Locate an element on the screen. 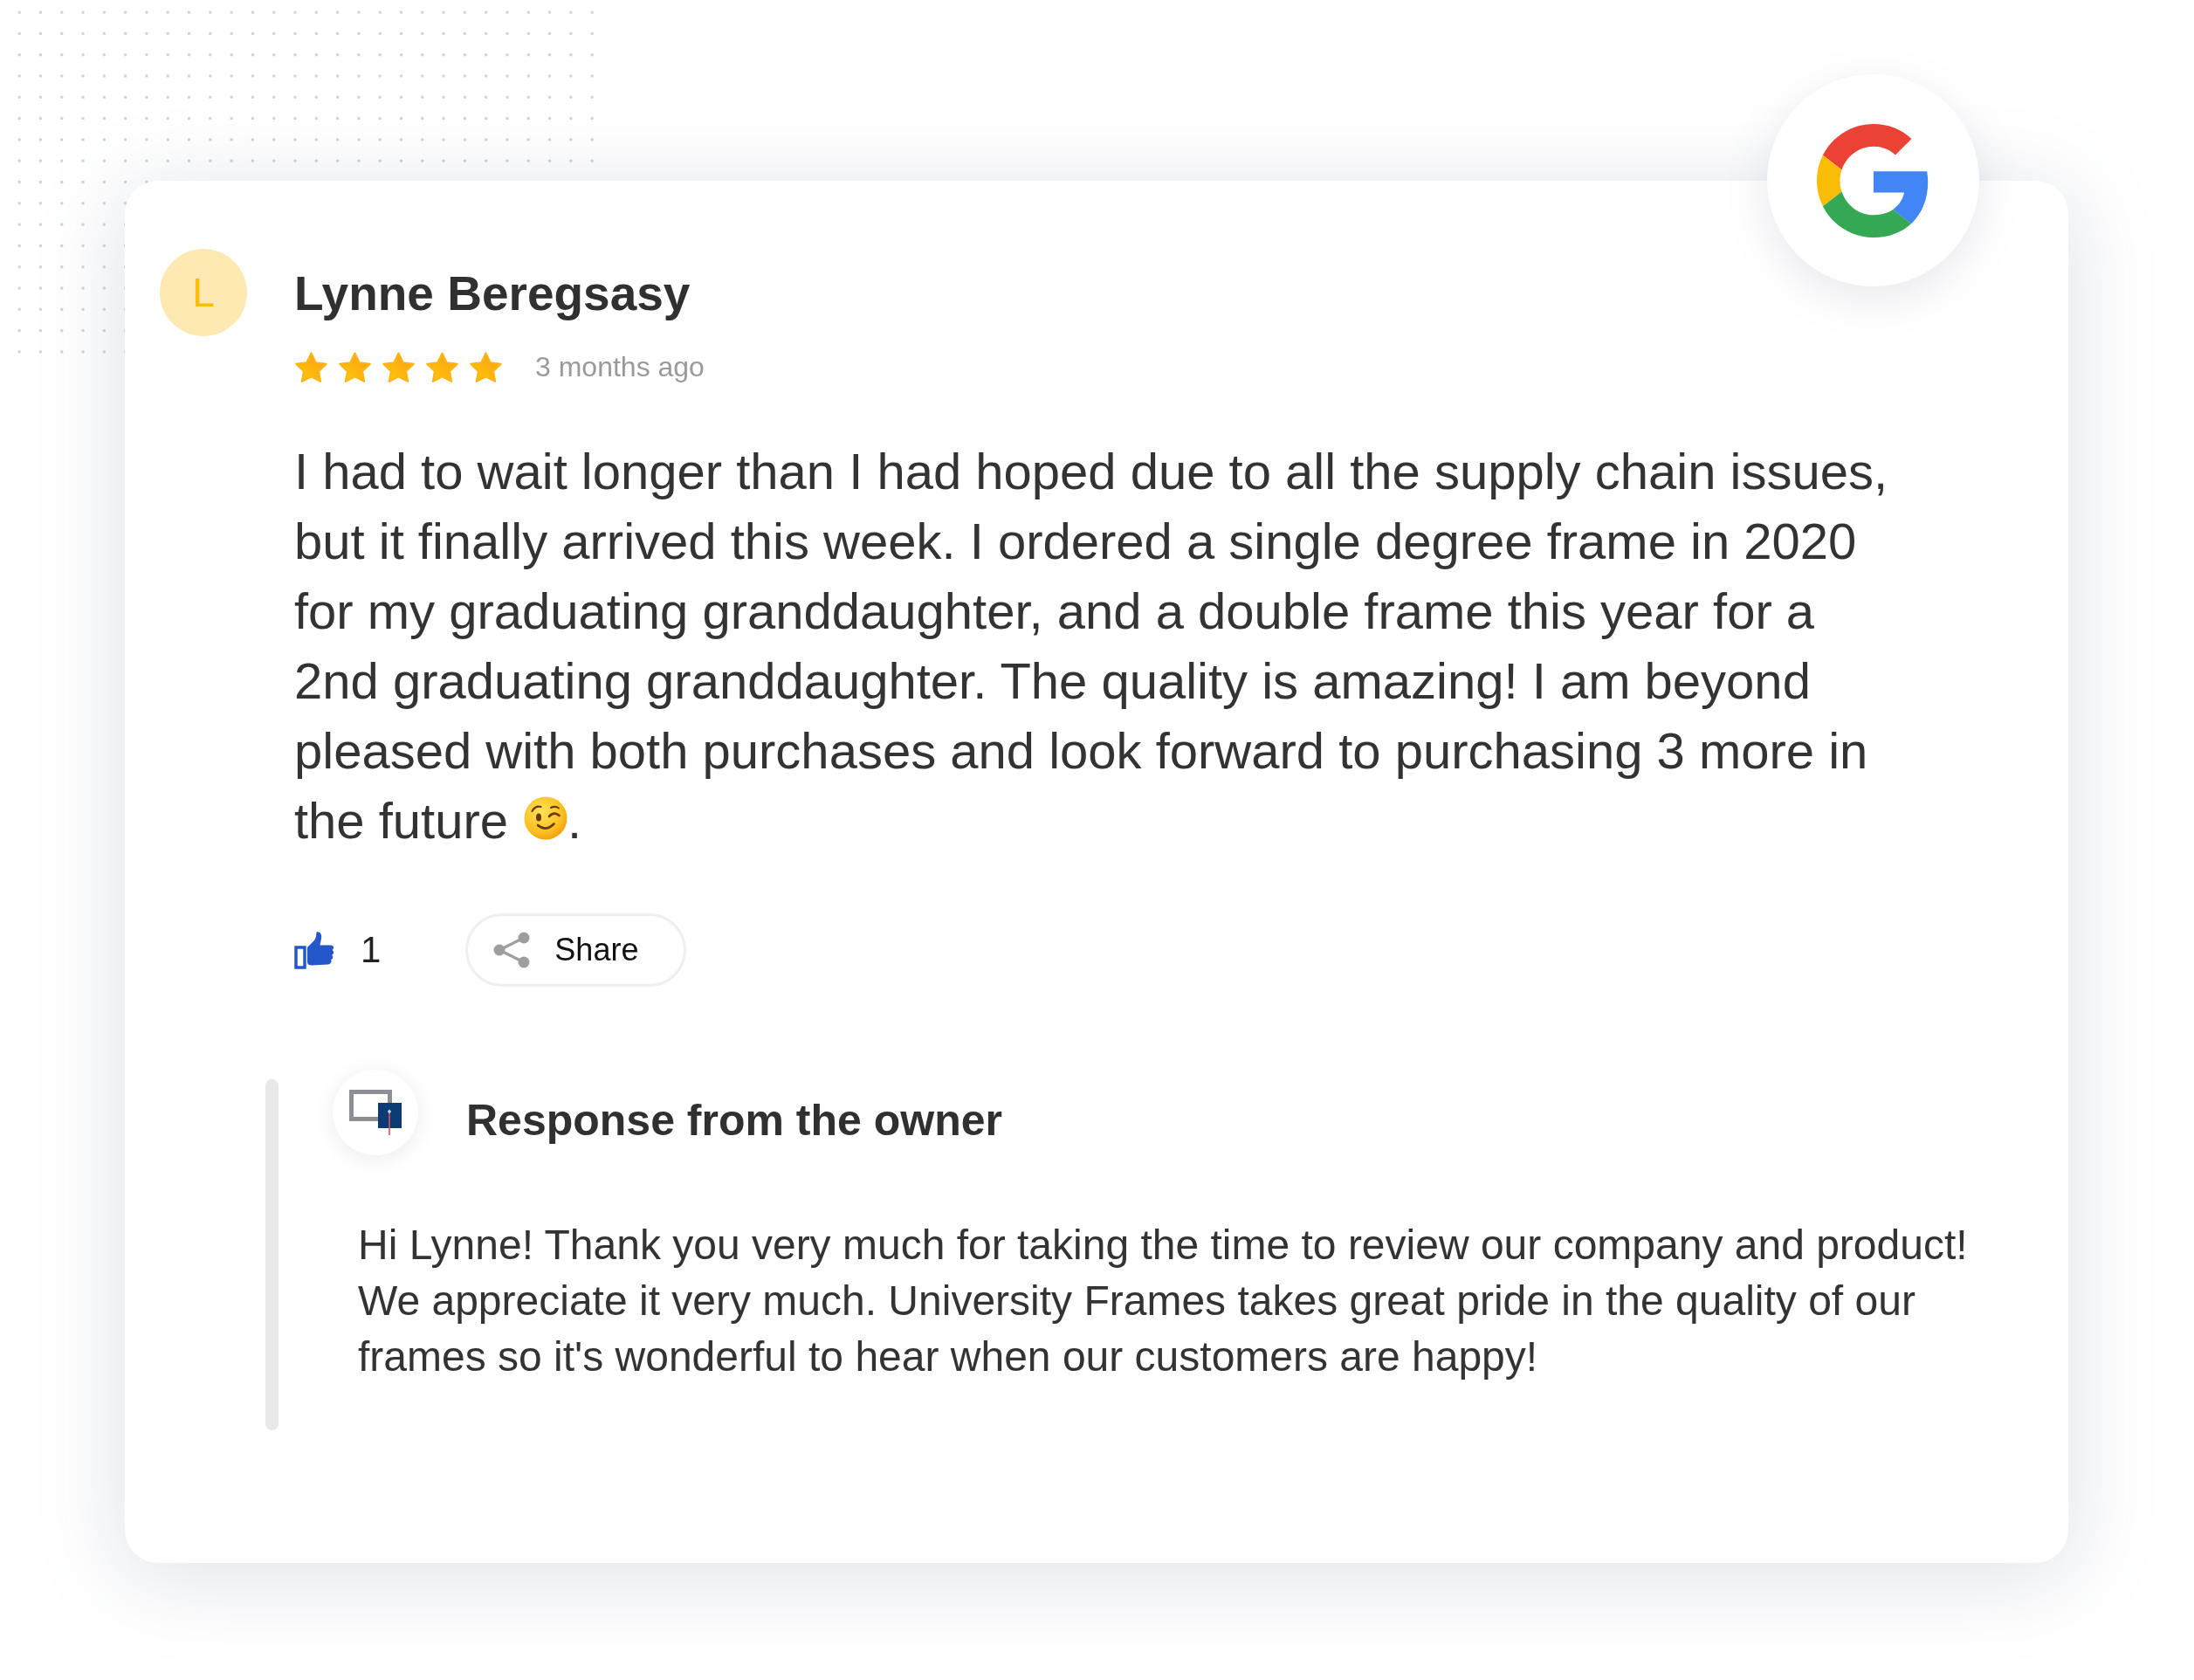  thumbs-up-icon is located at coordinates (314, 950).